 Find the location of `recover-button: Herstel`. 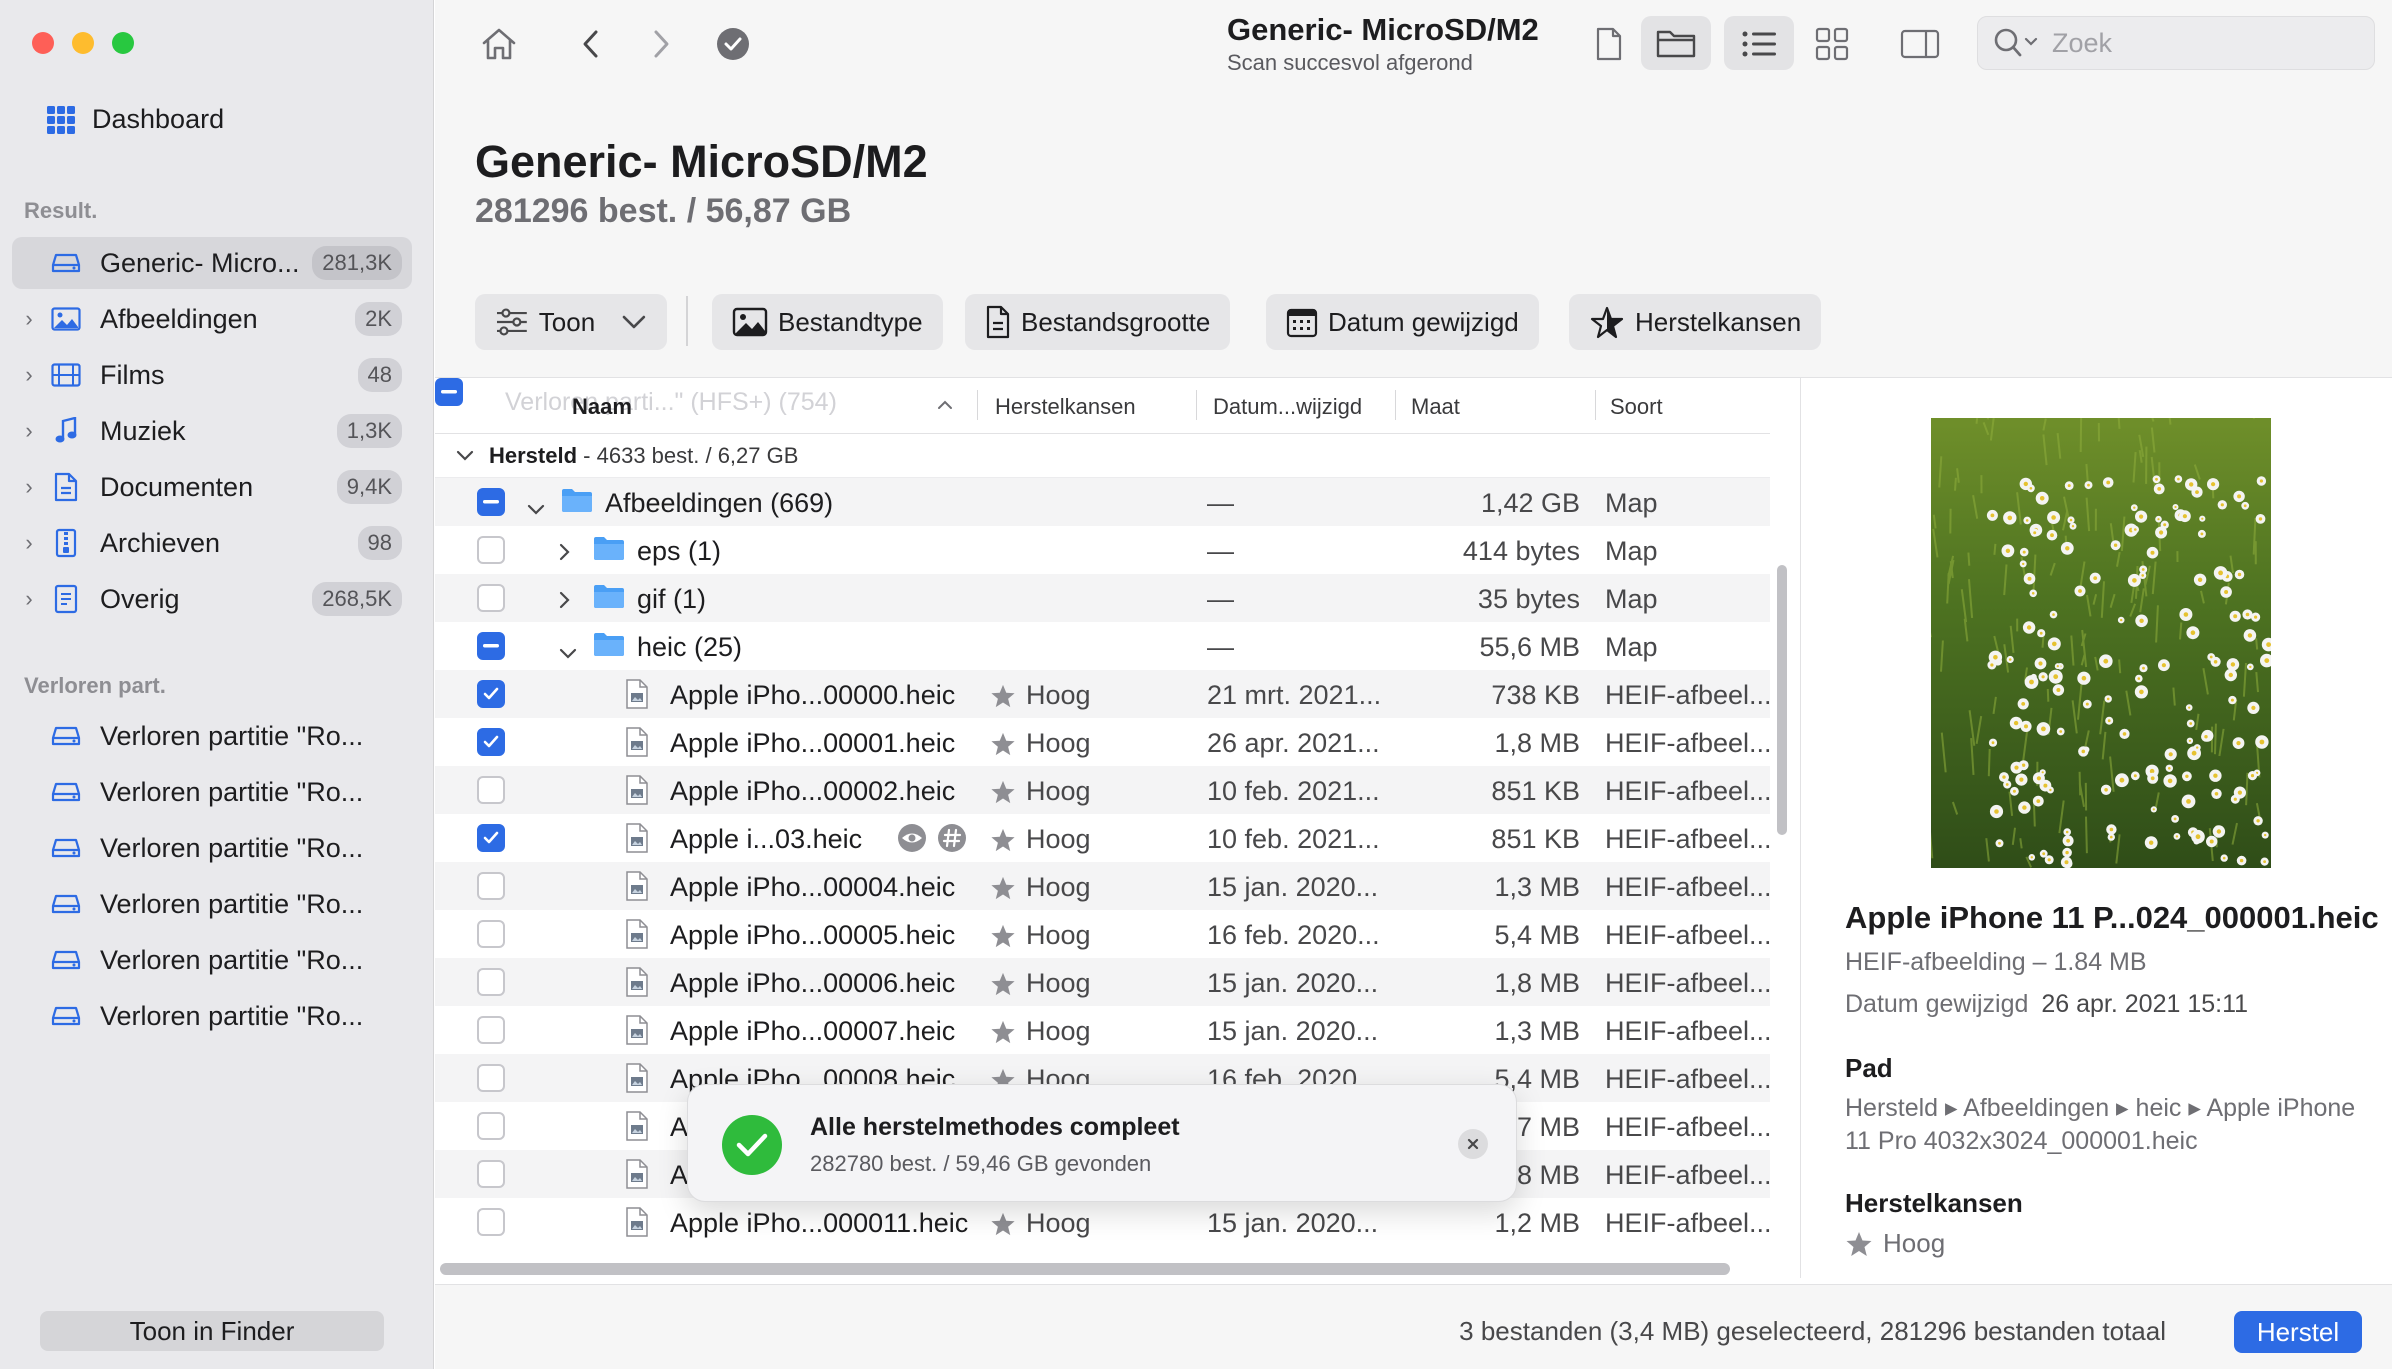

recover-button: Herstel is located at coordinates (2298, 1332).